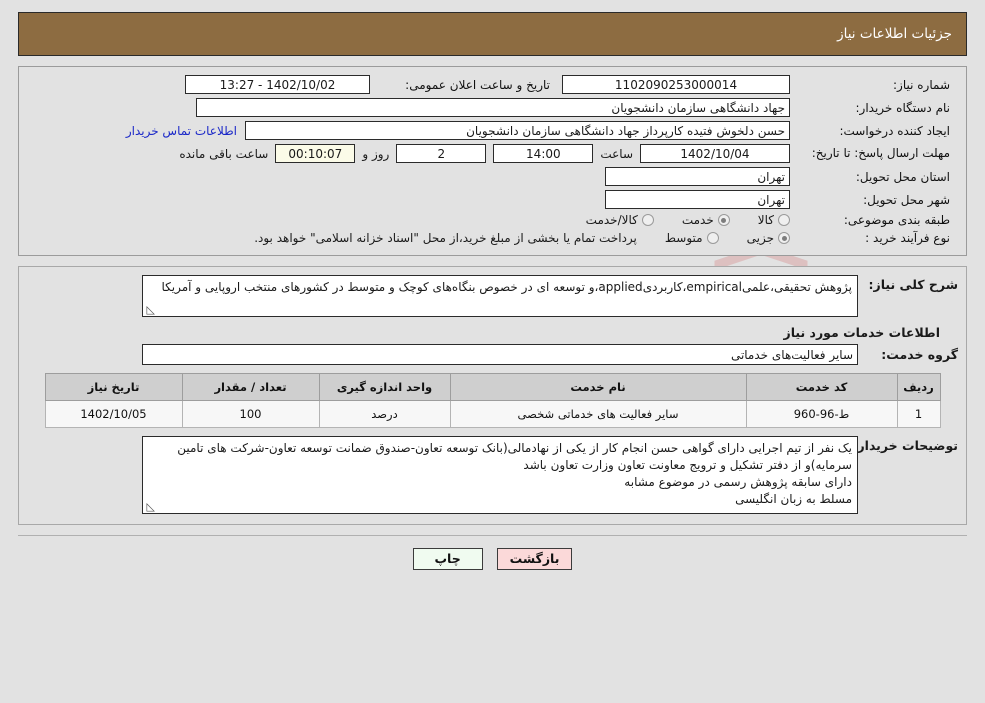 Image resolution: width=985 pixels, height=703 pixels. What do you see at coordinates (715, 153) in the screenshot?
I see `deadline-date: 1402/10/04` at bounding box center [715, 153].